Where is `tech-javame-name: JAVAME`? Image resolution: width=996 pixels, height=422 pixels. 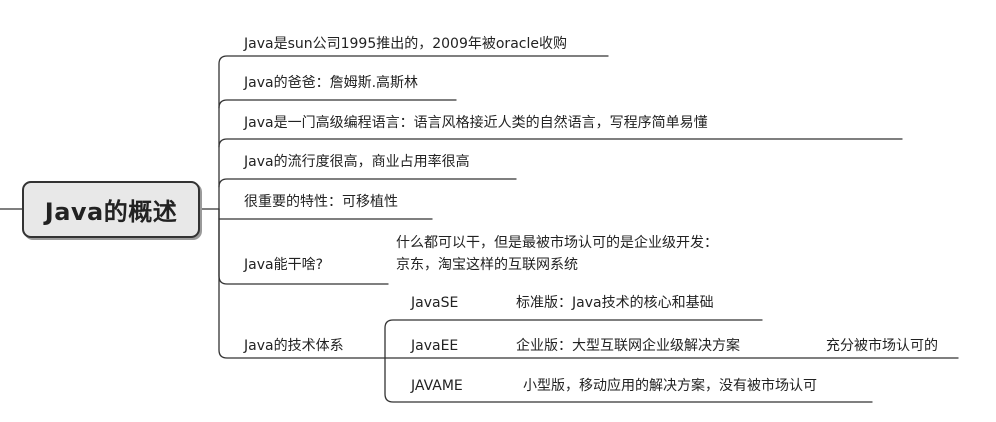
tech-javame-name: JAVAME is located at coordinates (437, 386).